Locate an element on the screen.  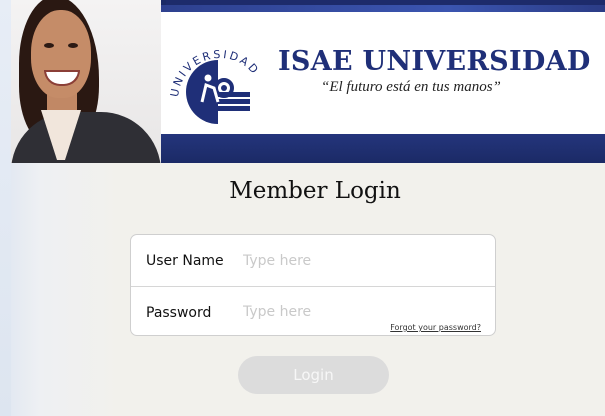
password-row: Password Forgot your password? is located at coordinates (313, 310).